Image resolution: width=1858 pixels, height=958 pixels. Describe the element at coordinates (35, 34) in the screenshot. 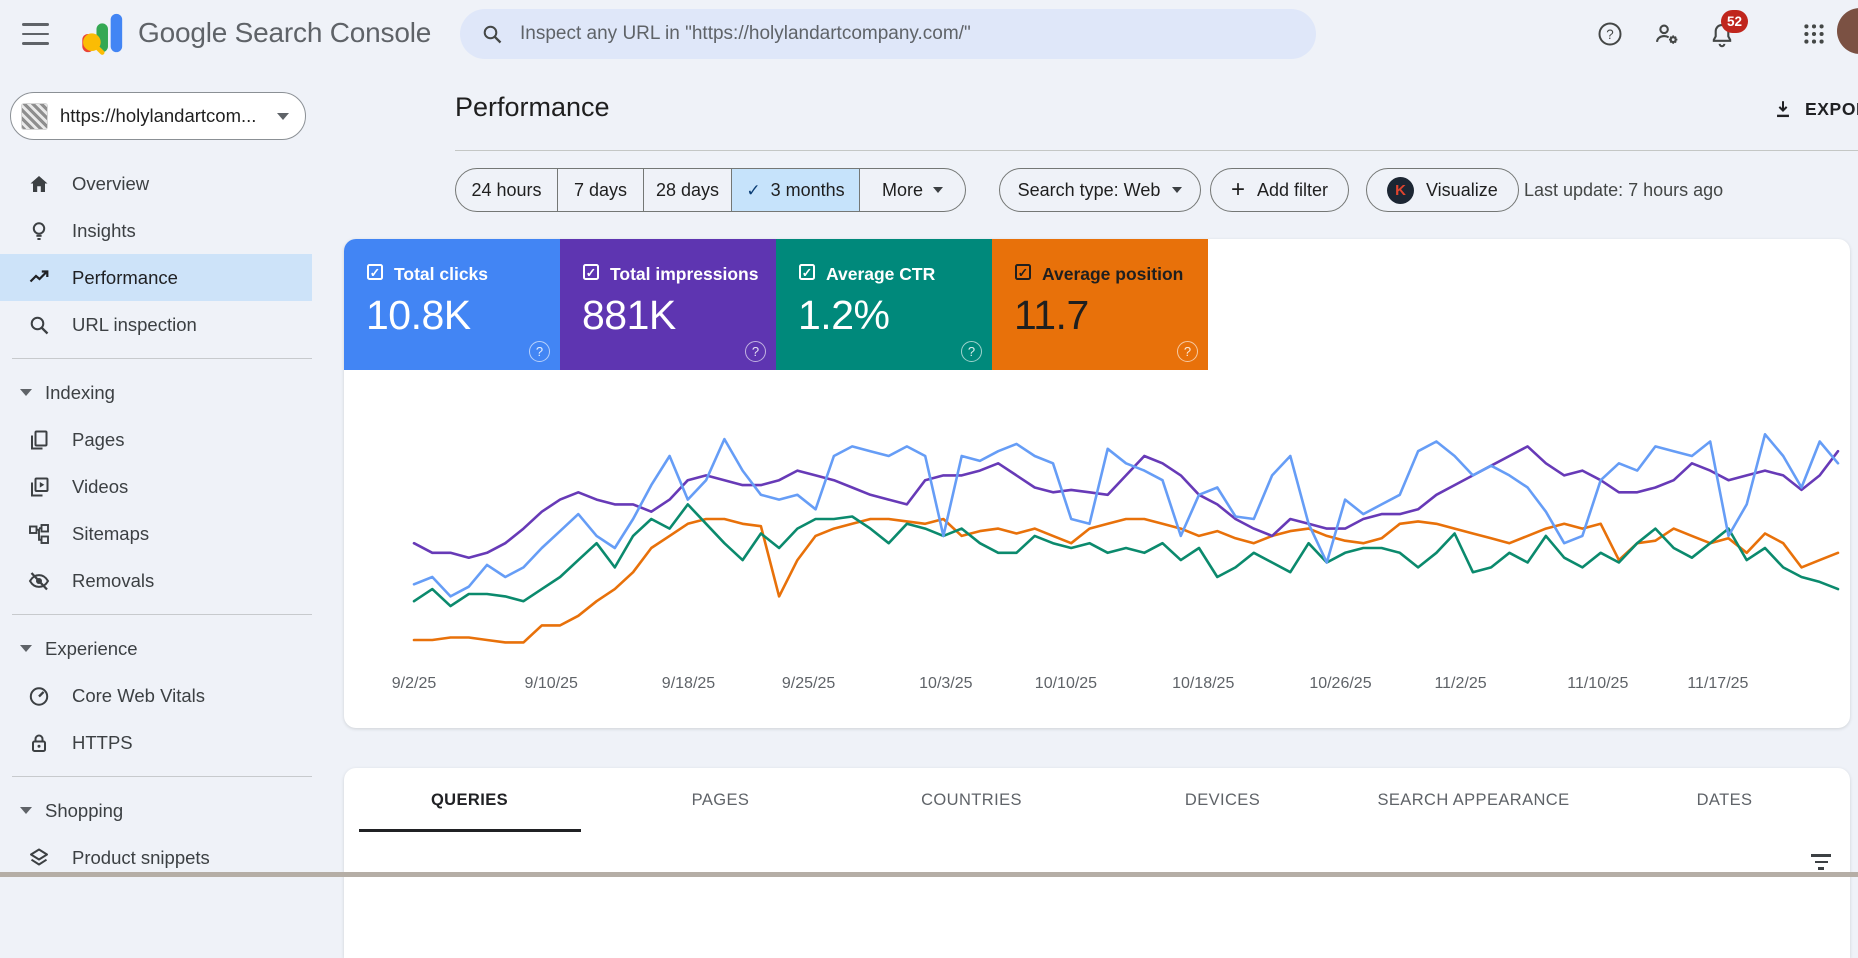

I see `menu-icon` at that location.